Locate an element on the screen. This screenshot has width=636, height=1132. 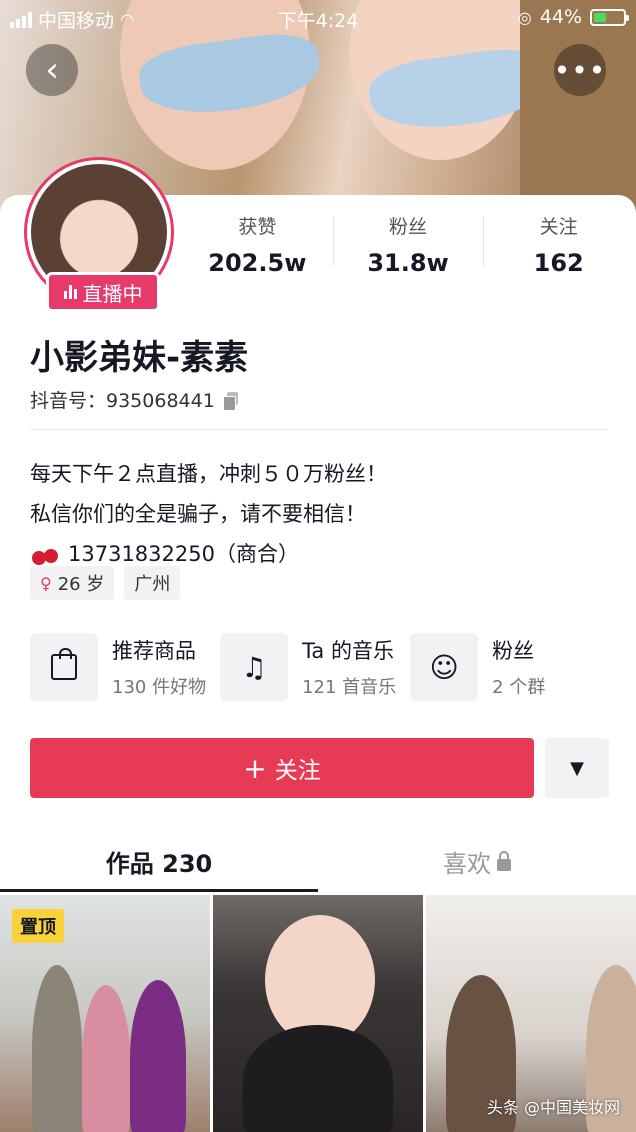
douyin-id-row: 抖音号：935068441 is located at coordinates (134, 399).